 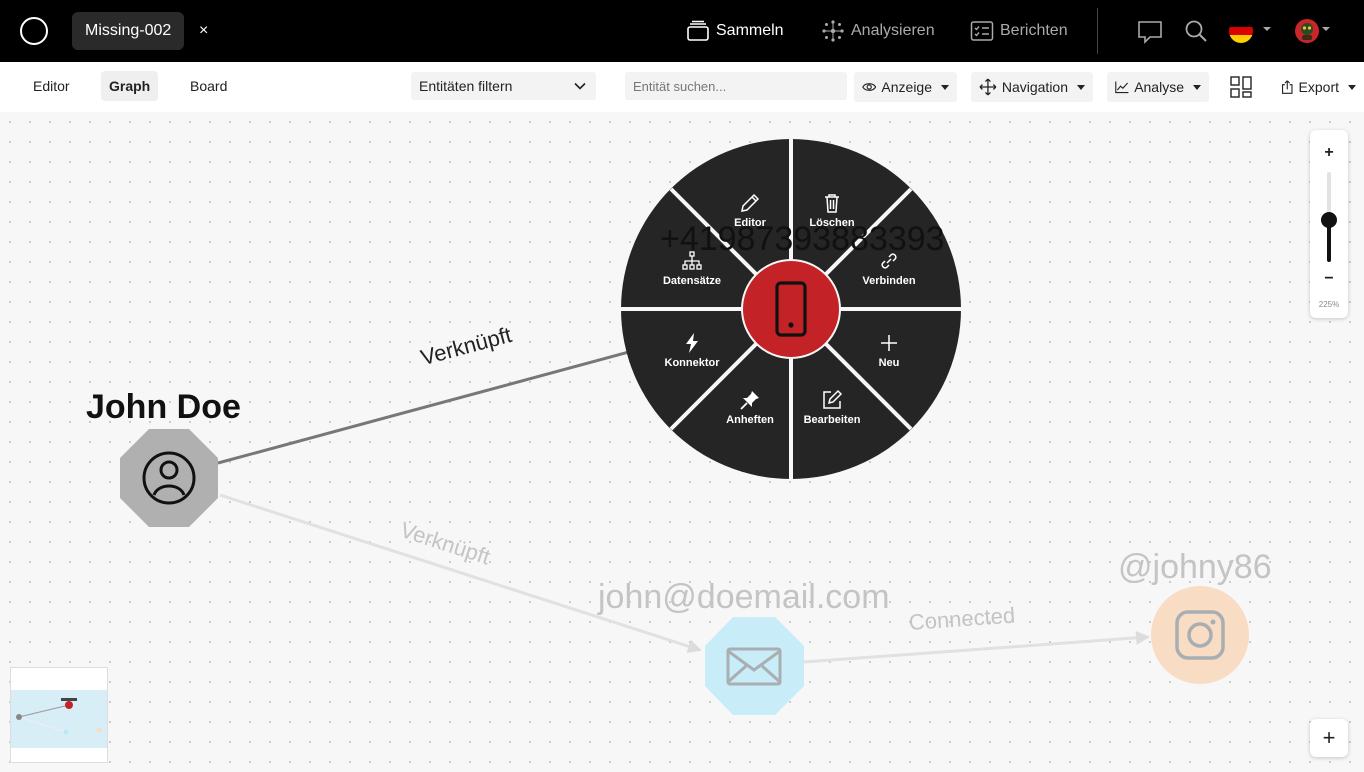 What do you see at coordinates (1329, 279) in the screenshot?
I see `zoom-out-button: −` at bounding box center [1329, 279].